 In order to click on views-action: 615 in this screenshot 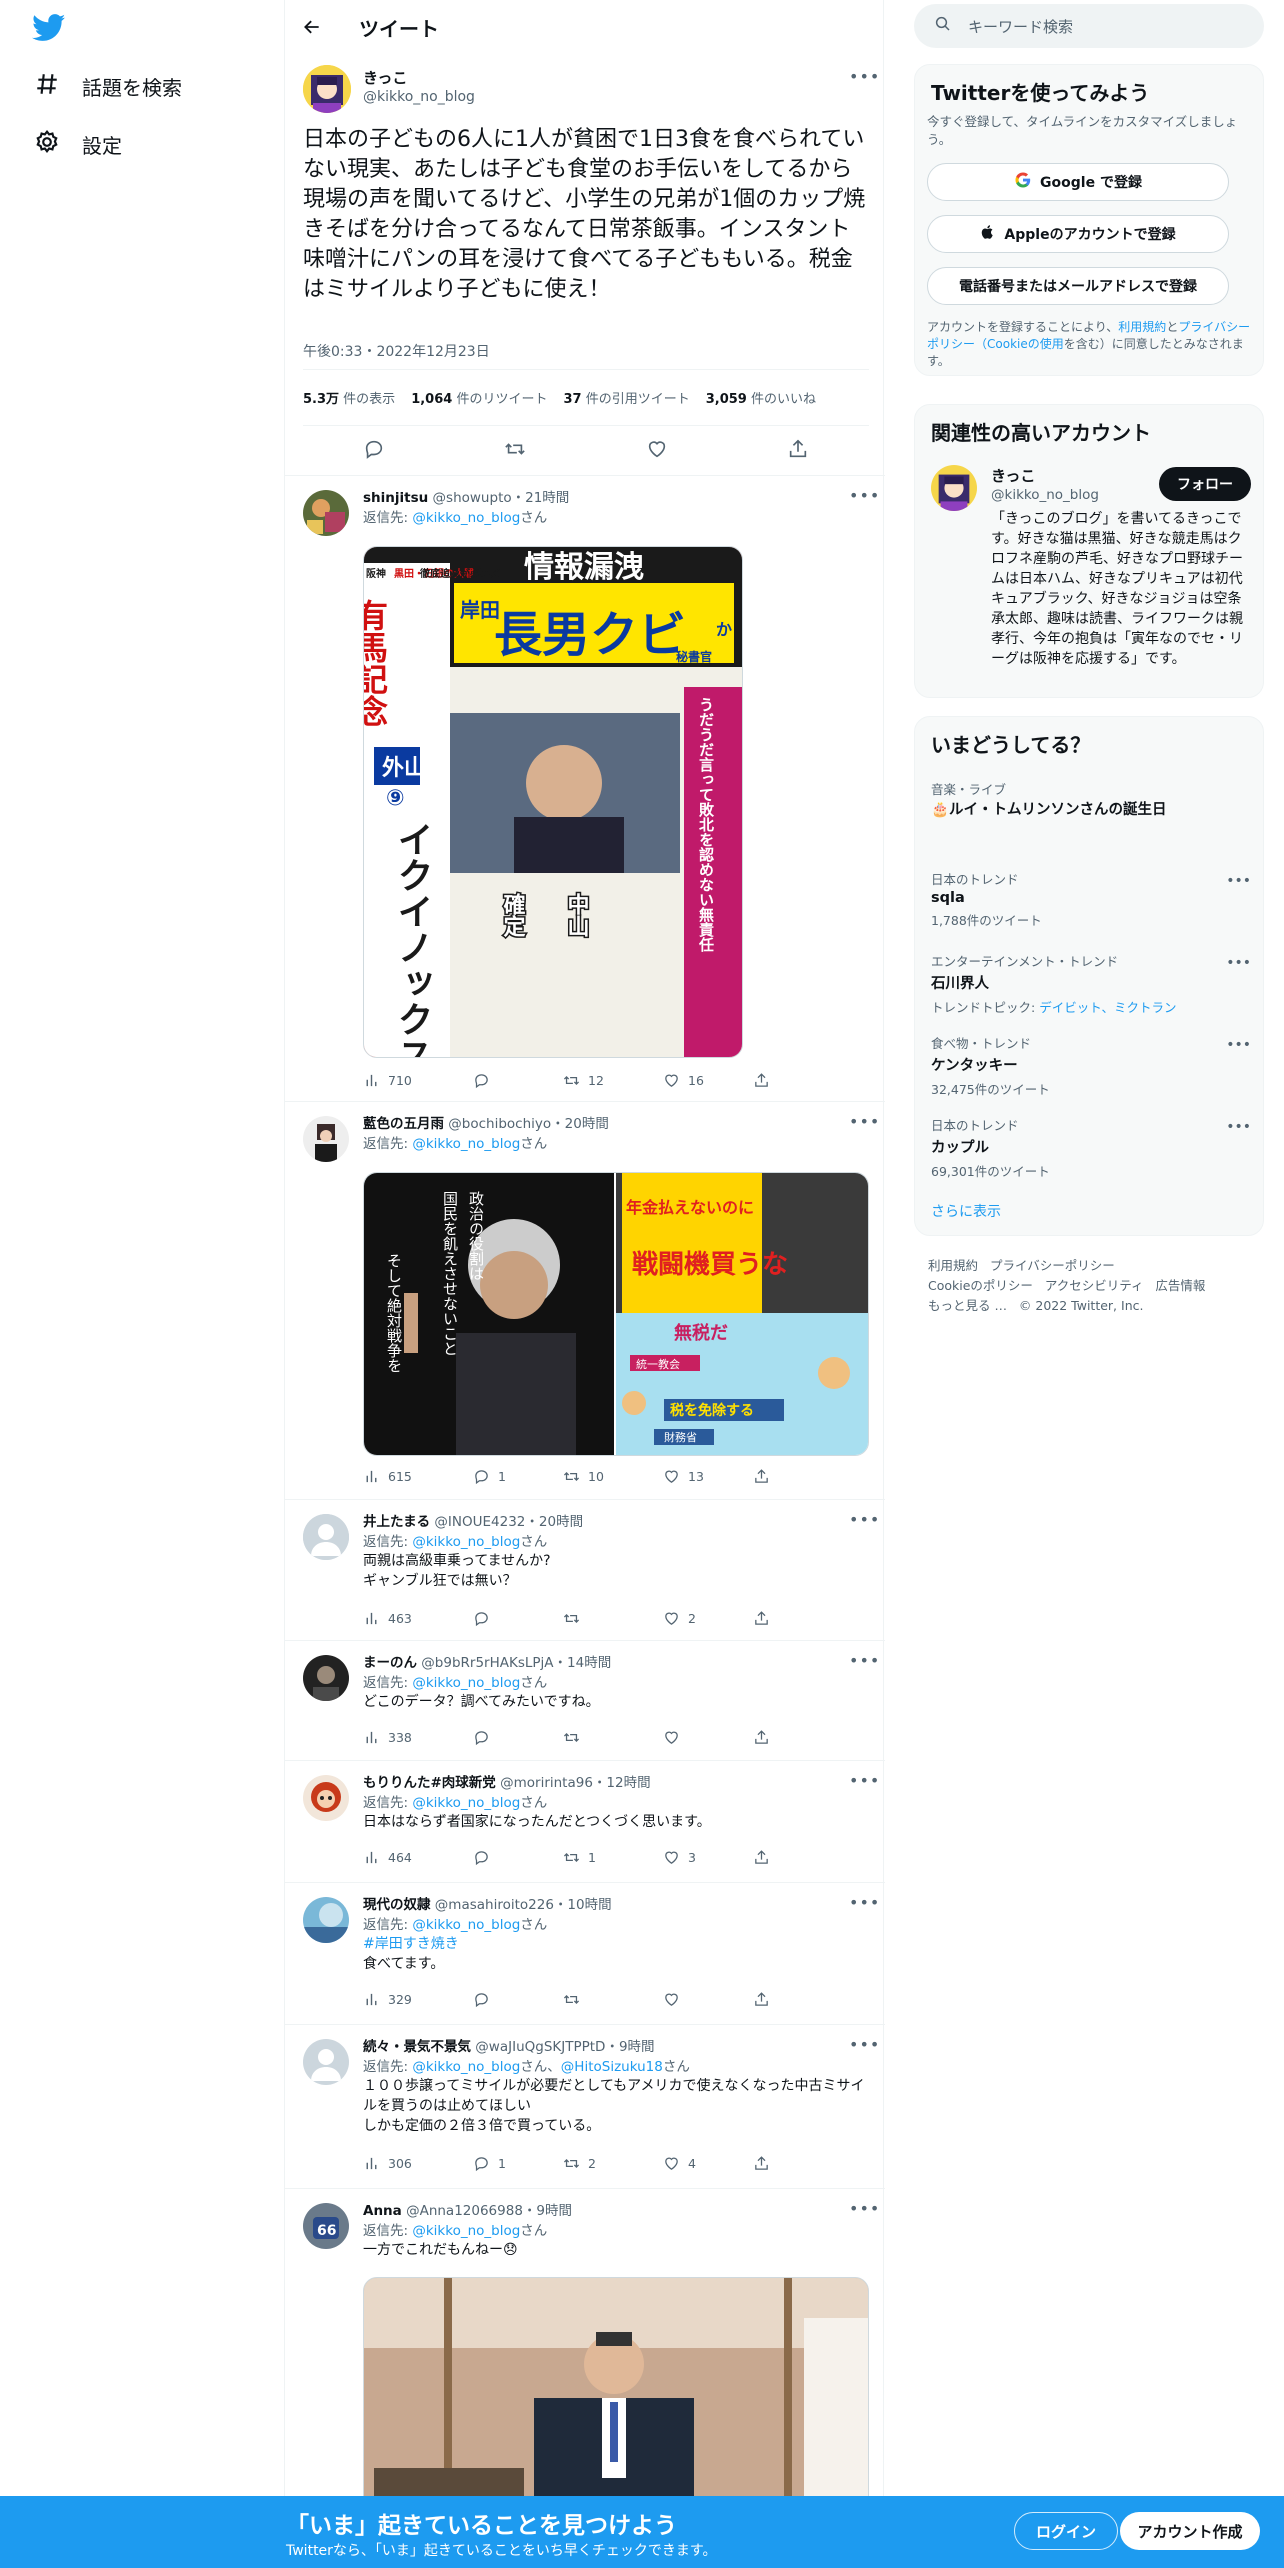, I will do `click(387, 1476)`.